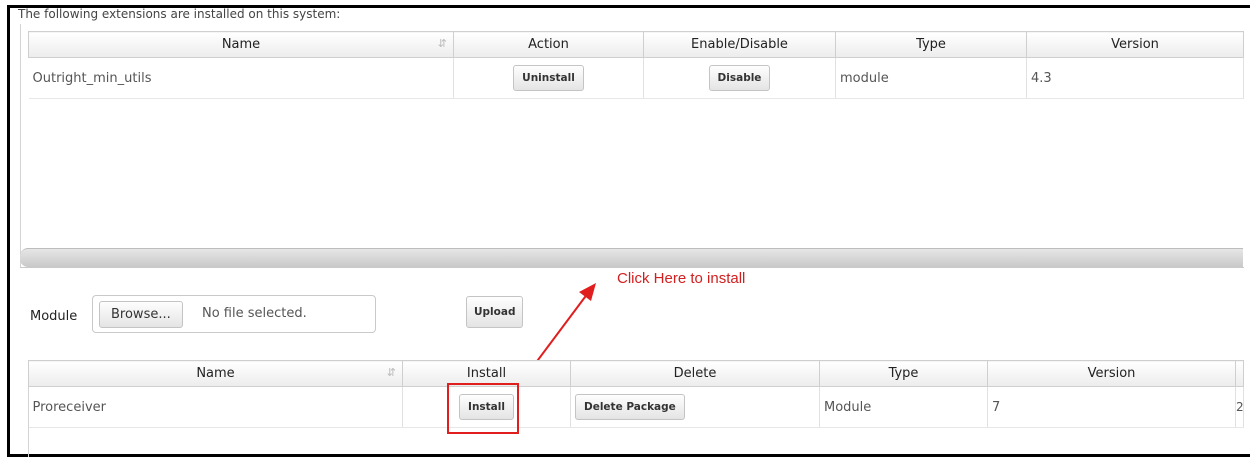  Describe the element at coordinates (391, 372) in the screenshot. I see `sort-arrows-icon: ⇵` at that location.